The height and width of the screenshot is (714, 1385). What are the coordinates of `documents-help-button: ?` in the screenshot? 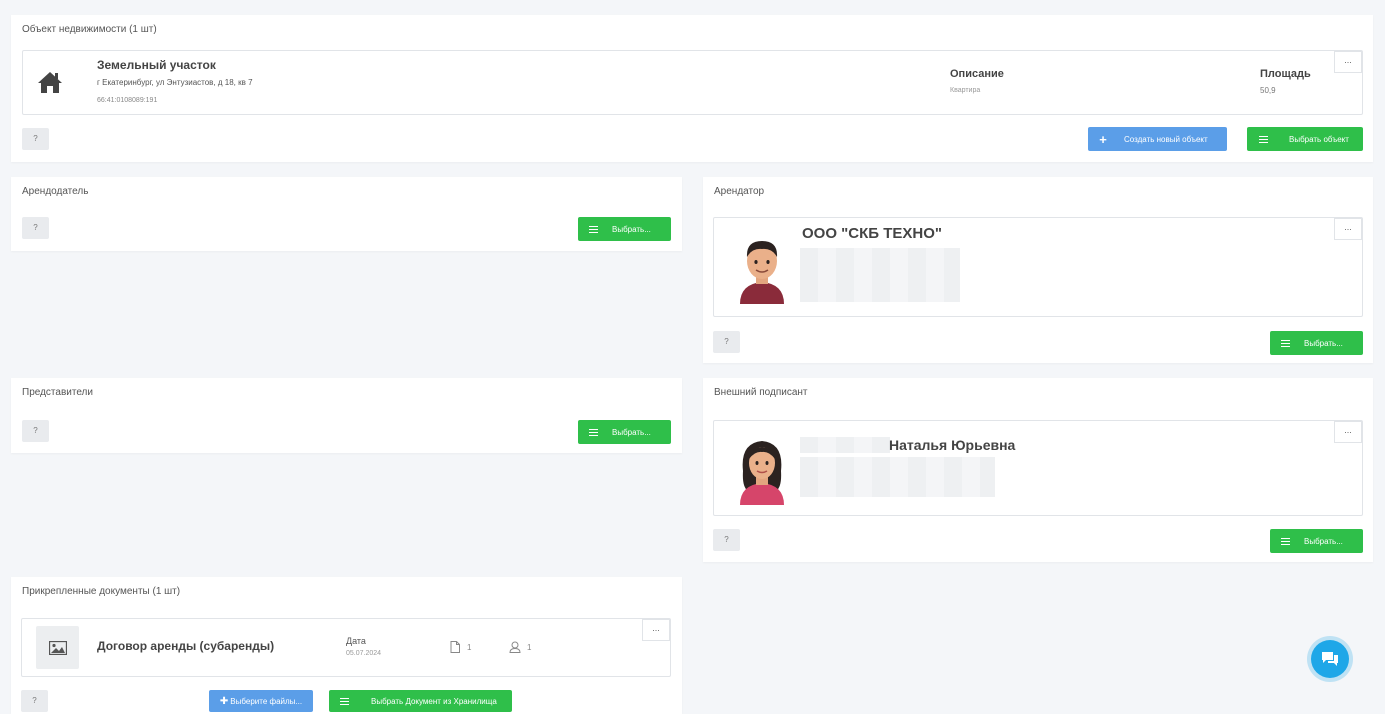 It's located at (34, 701).